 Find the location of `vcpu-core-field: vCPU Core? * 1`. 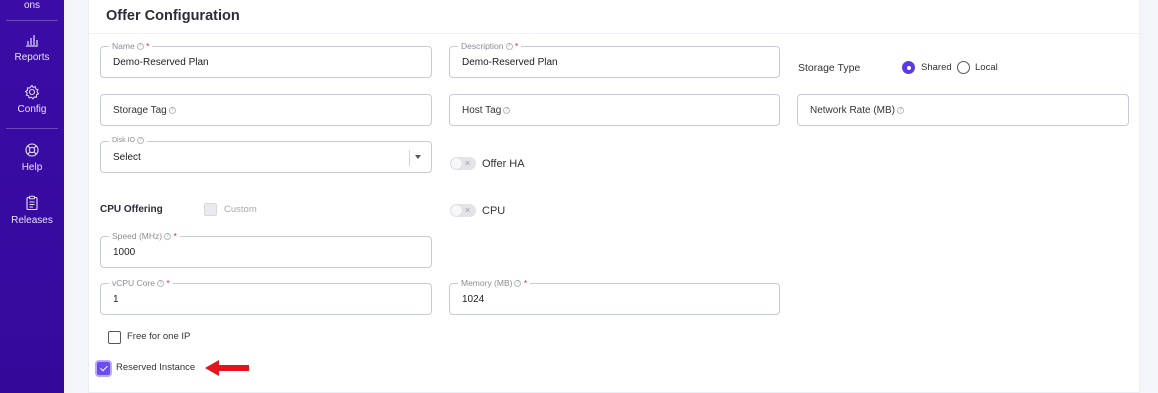

vcpu-core-field: vCPU Core? * 1 is located at coordinates (266, 296).